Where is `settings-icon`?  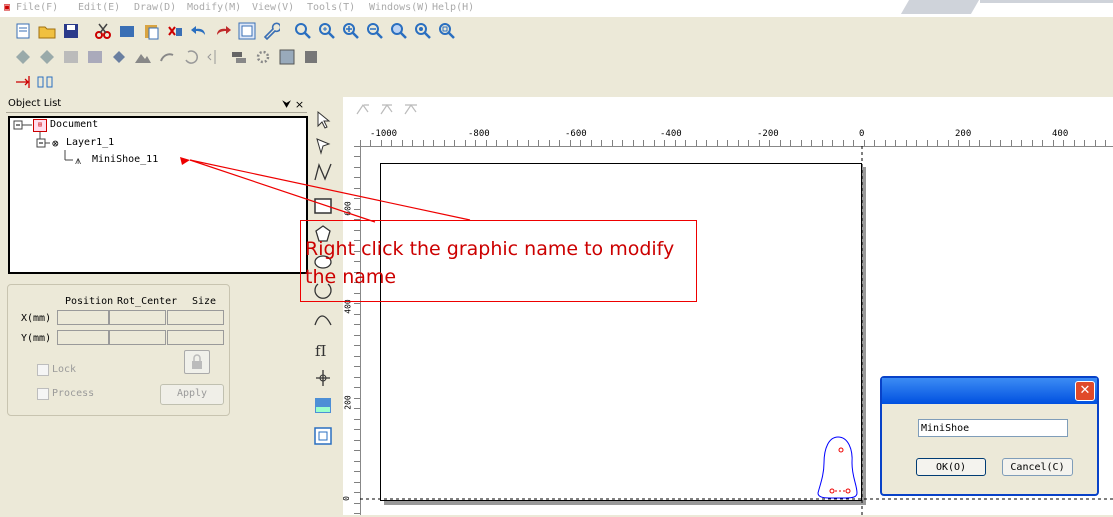 settings-icon is located at coordinates (263, 57).